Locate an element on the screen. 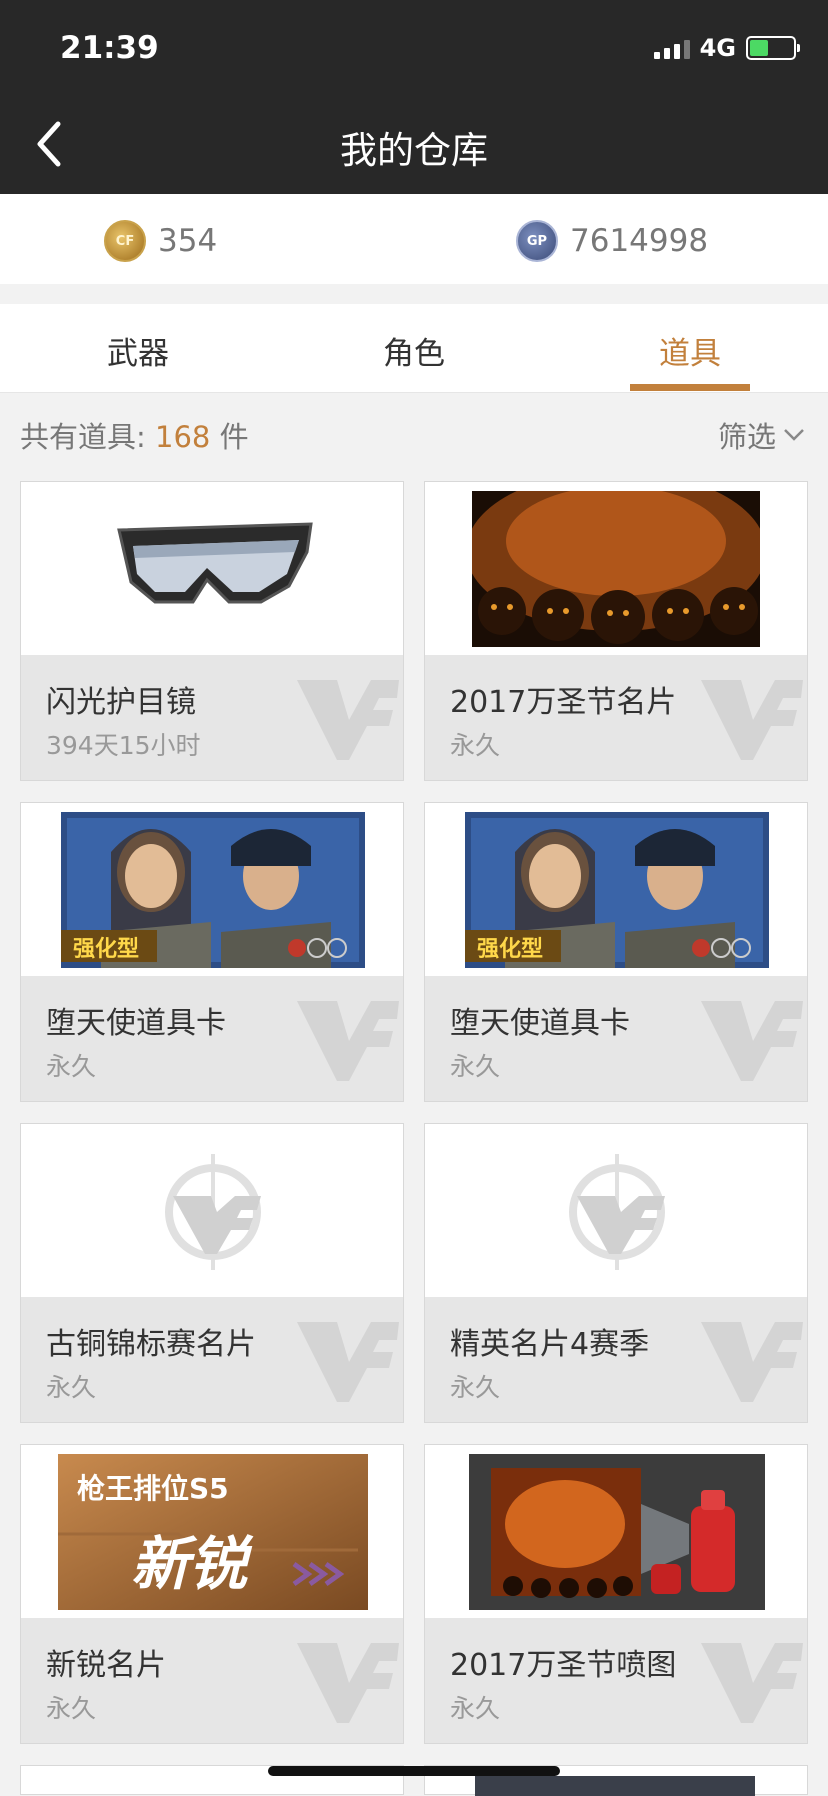 Image resolution: width=828 pixels, height=1796 pixels. item-card: 2017万圣节名片 永久 is located at coordinates (616, 631).